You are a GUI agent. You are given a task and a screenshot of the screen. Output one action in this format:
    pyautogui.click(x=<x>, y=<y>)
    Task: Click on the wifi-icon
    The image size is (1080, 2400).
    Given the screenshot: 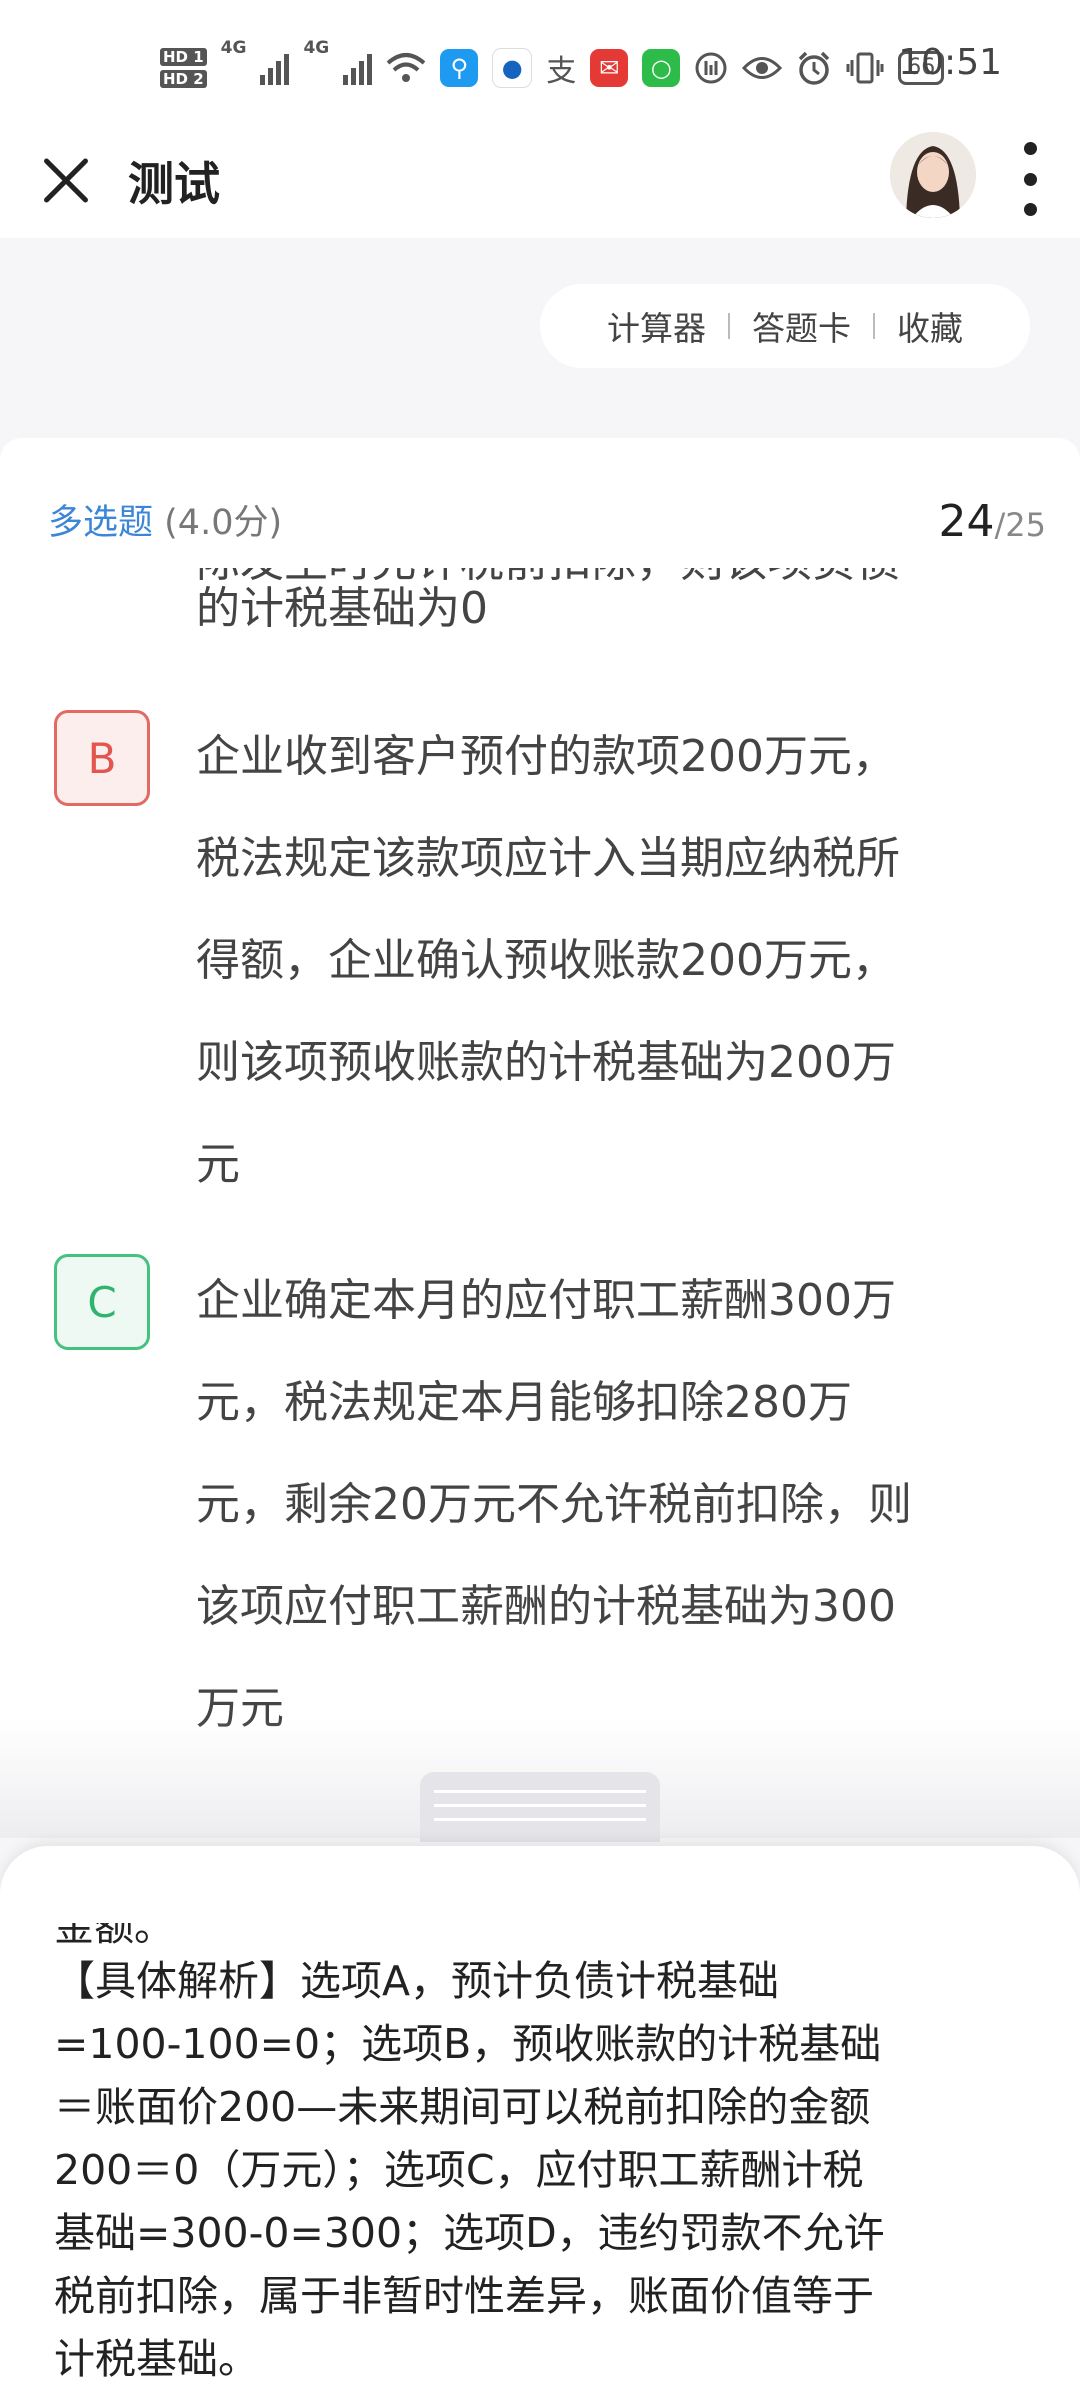 What is the action you would take?
    pyautogui.click(x=406, y=67)
    